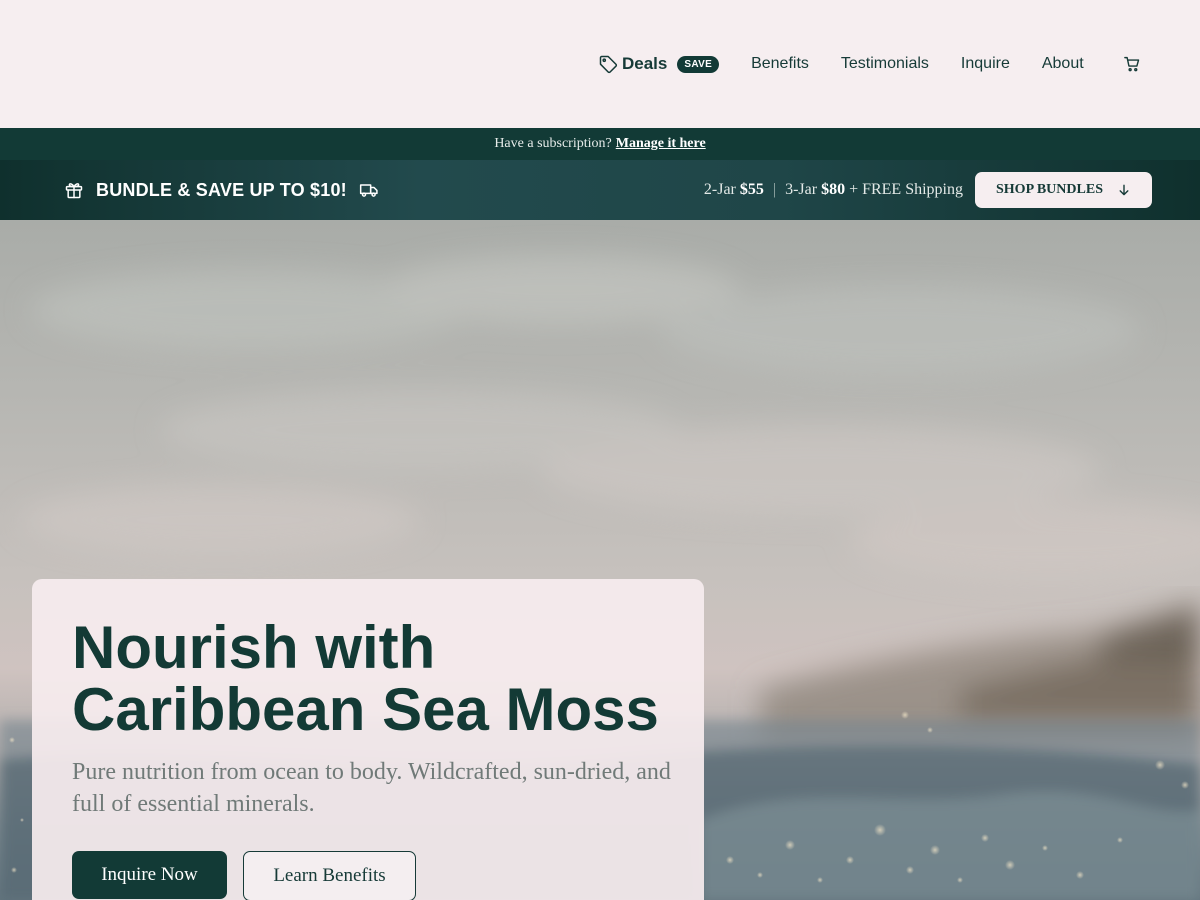 The width and height of the screenshot is (1200, 900). I want to click on cart-button, so click(1132, 64).